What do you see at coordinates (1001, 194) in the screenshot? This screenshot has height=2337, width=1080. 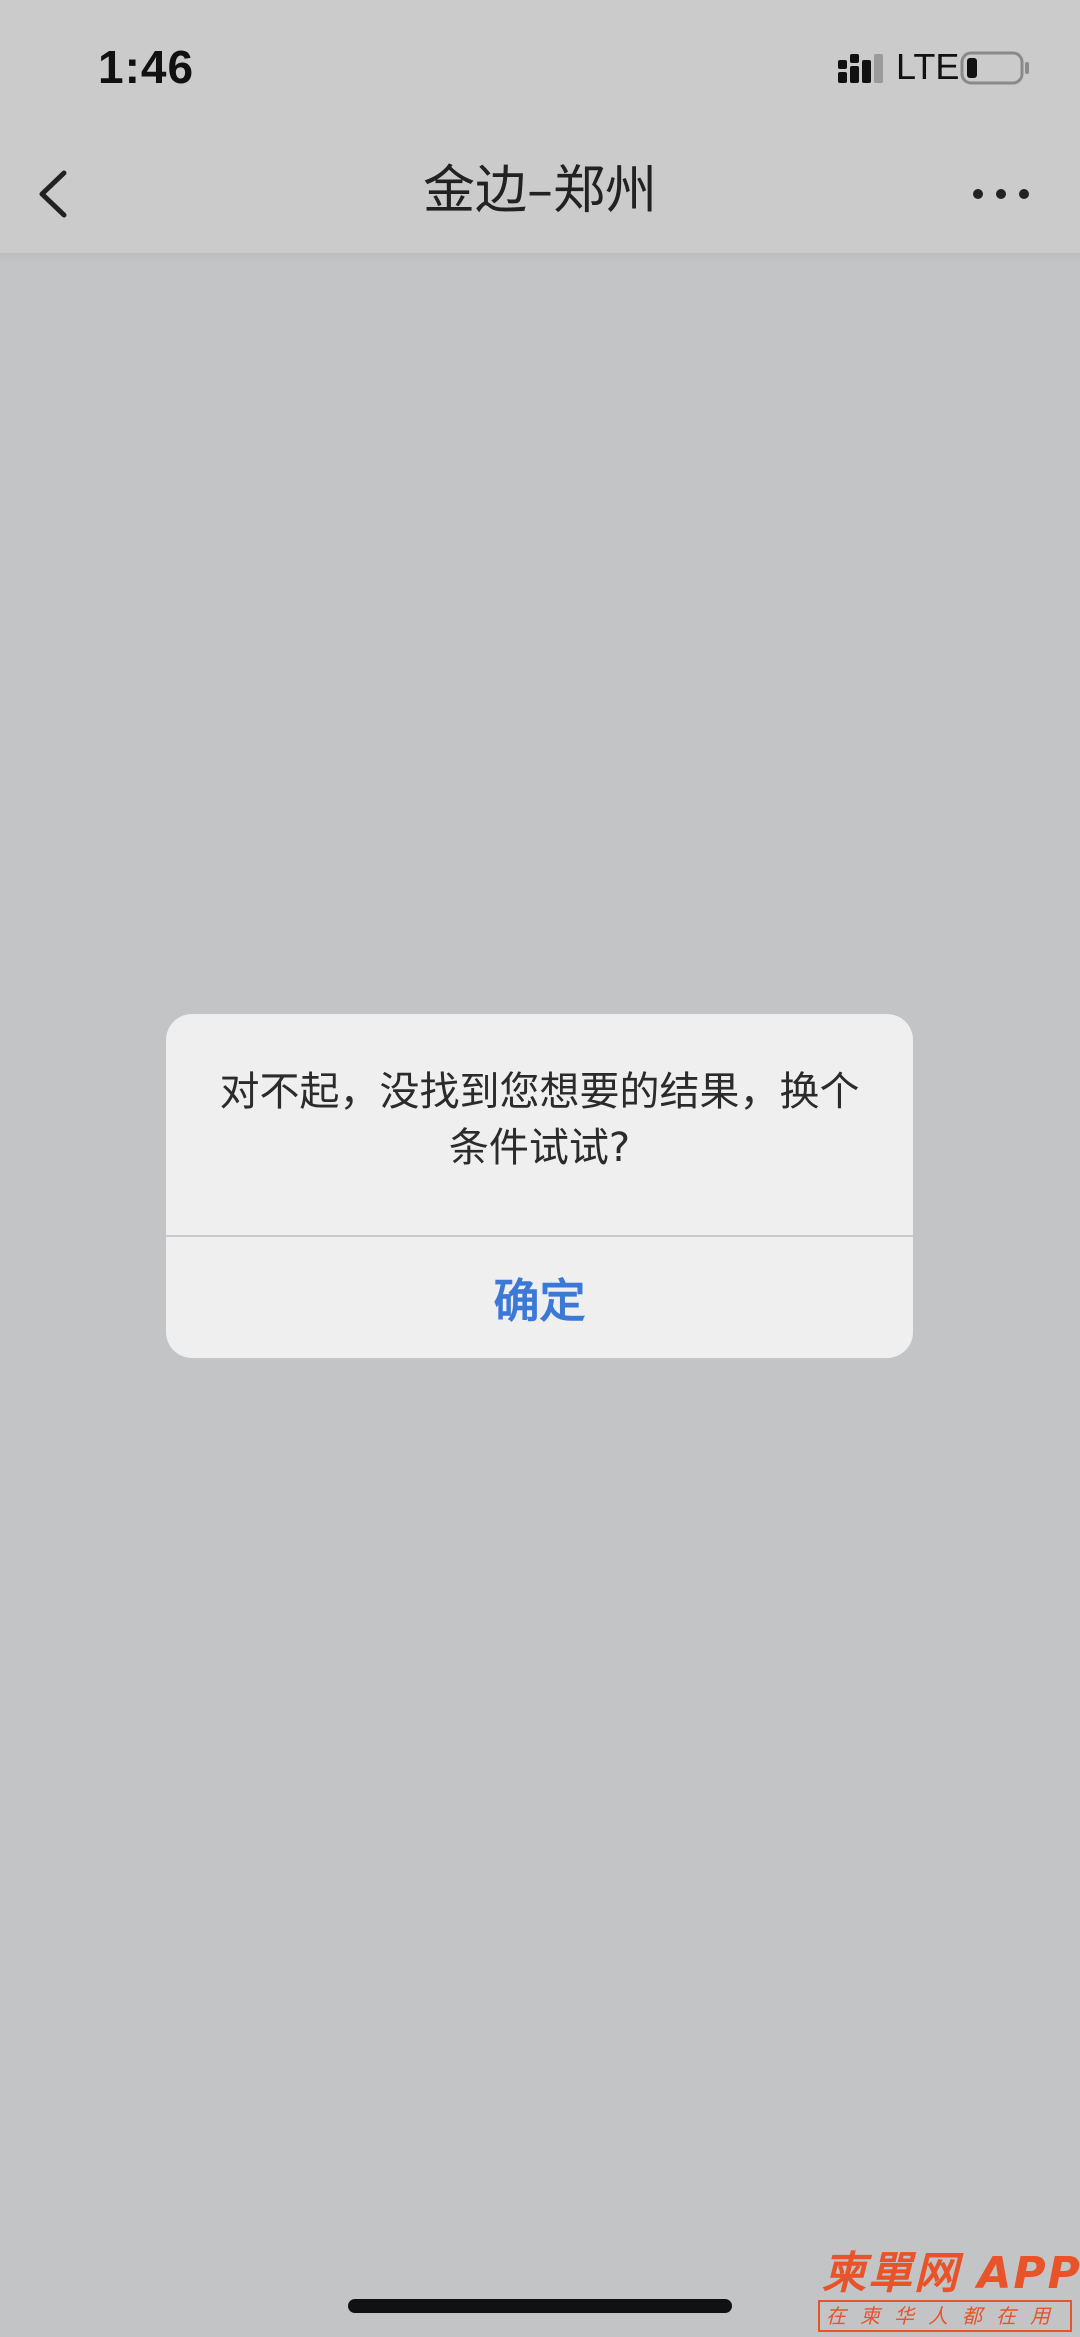 I see `more-options-button` at bounding box center [1001, 194].